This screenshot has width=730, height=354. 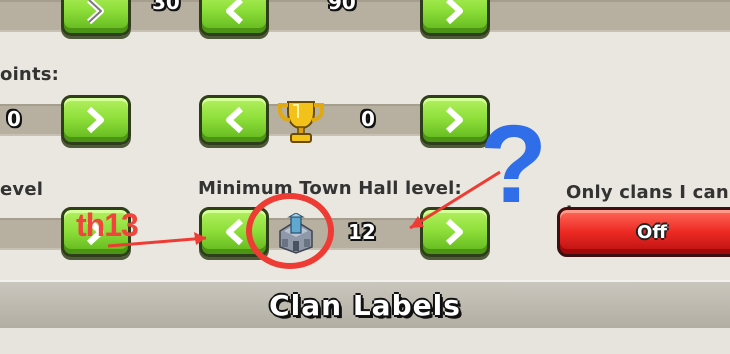 I want to click on annotation-text: th13, so click(x=107, y=225).